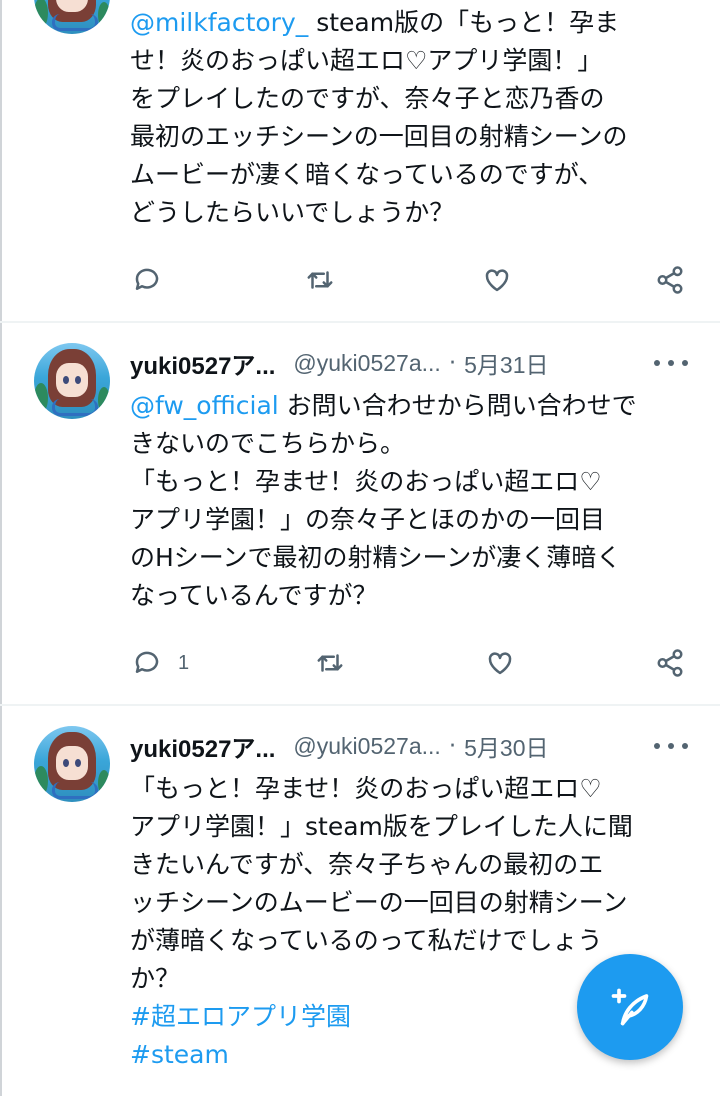 Image resolution: width=720 pixels, height=1096 pixels. What do you see at coordinates (410, 663) in the screenshot?
I see `tweet-actions: 1` at bounding box center [410, 663].